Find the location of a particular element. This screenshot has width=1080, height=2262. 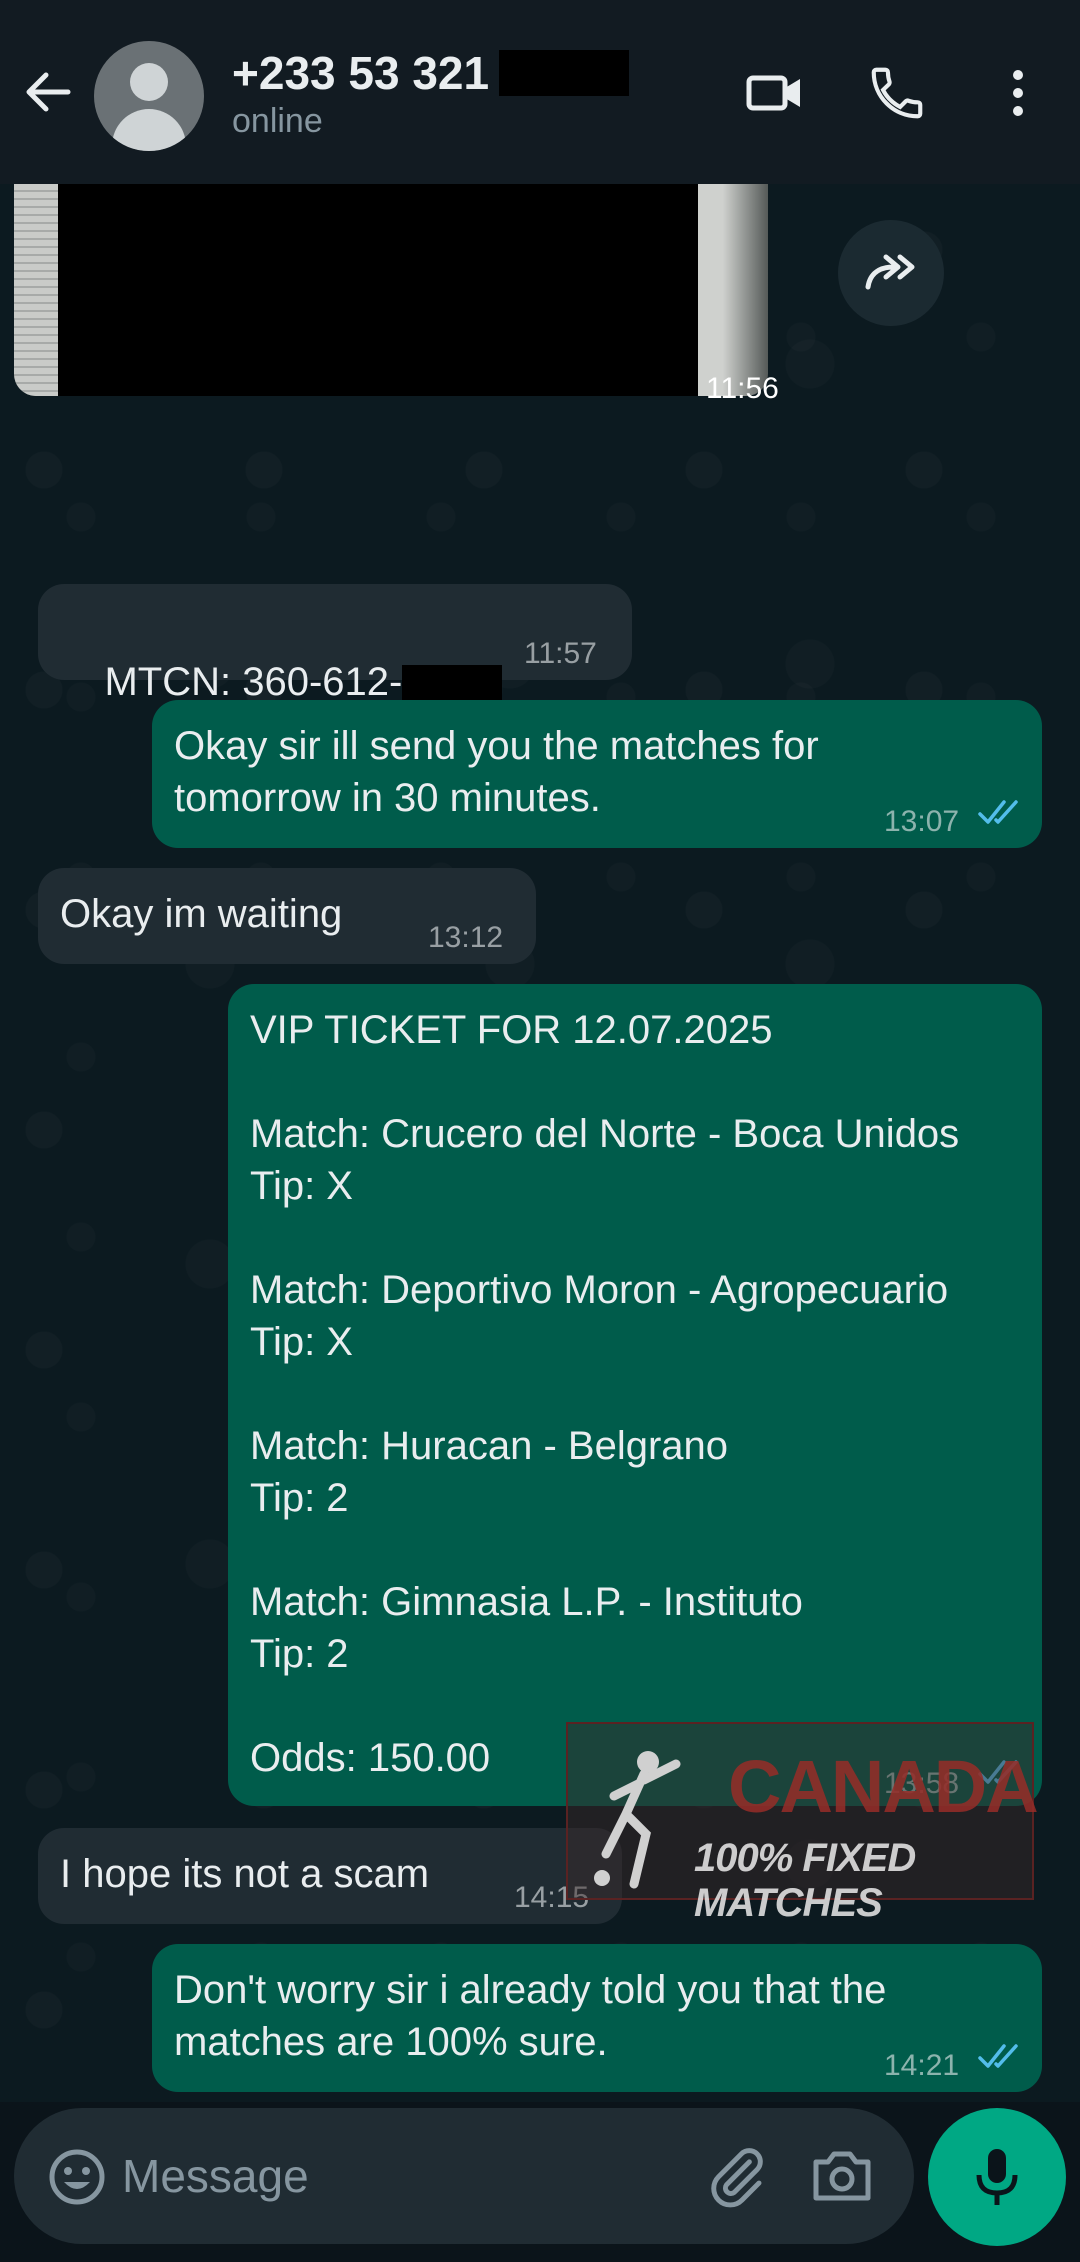

more-options-button is located at coordinates (1018, 93).